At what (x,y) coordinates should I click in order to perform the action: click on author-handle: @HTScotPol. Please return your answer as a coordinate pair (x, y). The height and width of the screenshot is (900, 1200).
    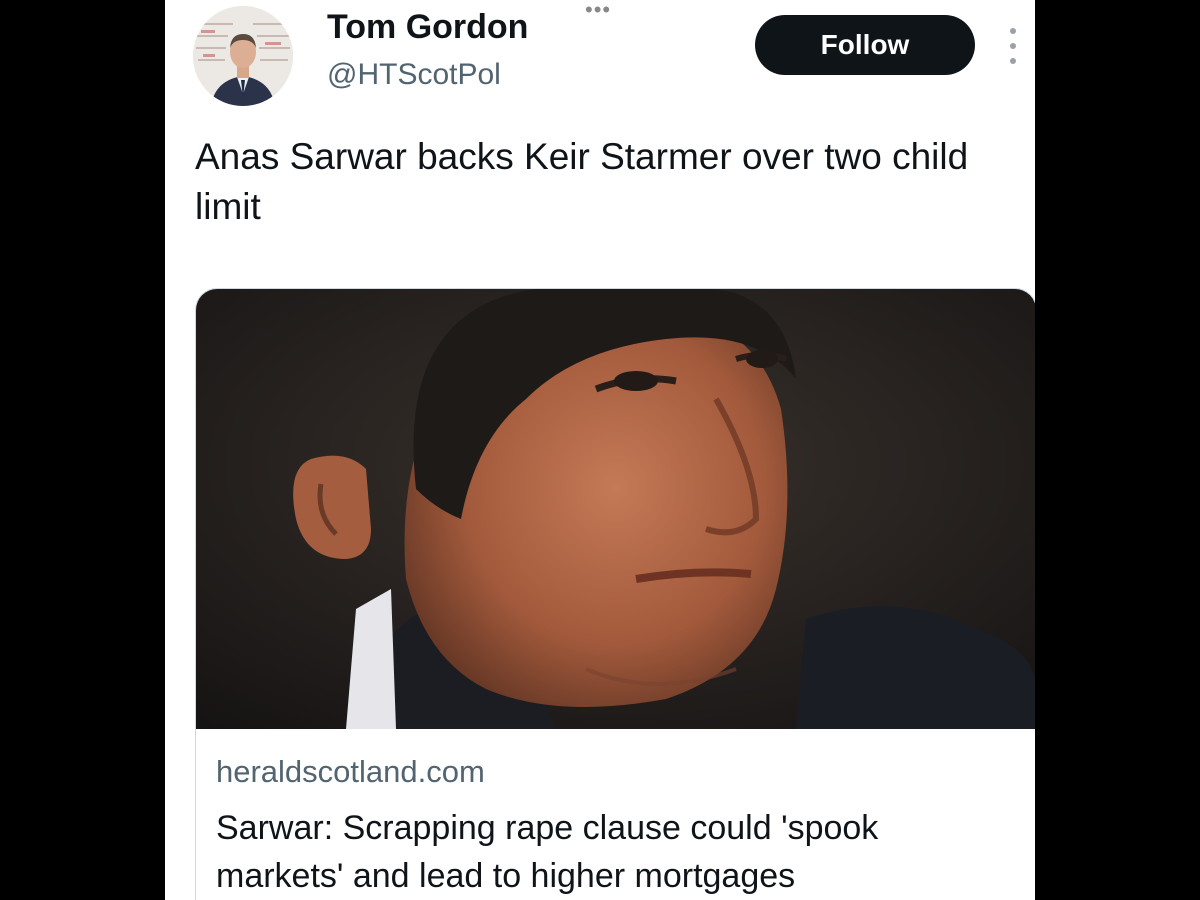
    Looking at the image, I should click on (414, 75).